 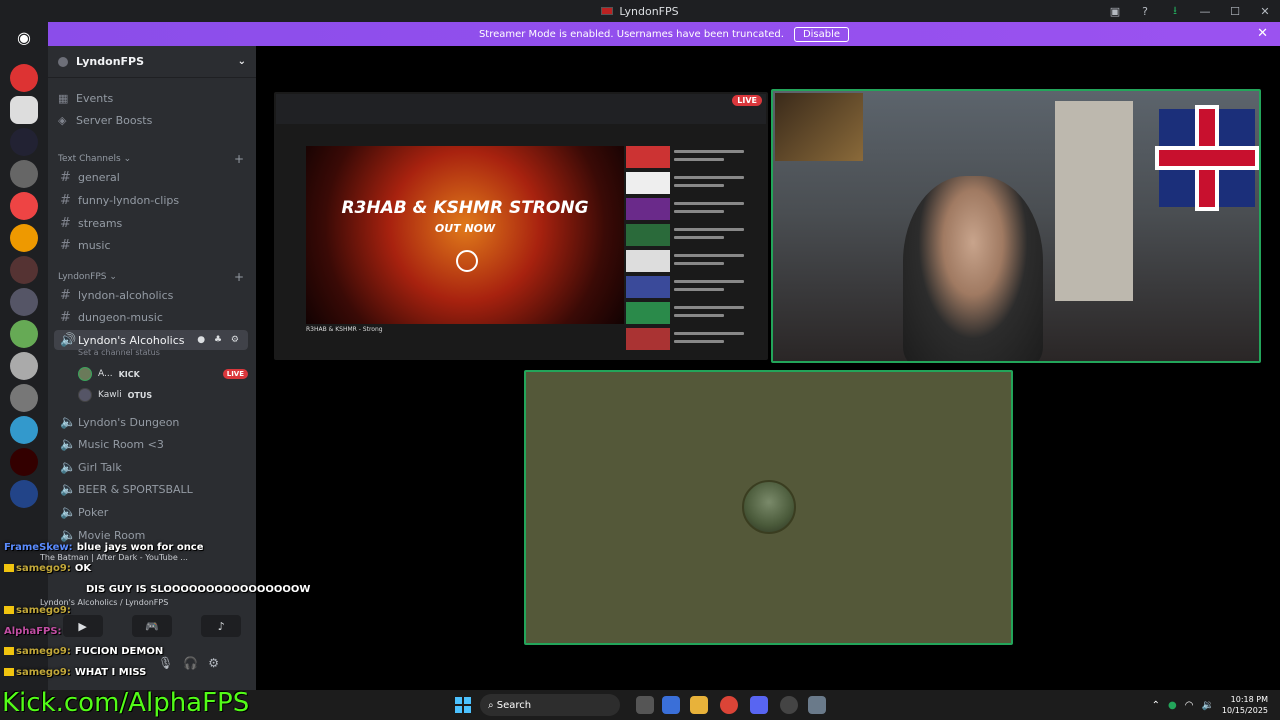 I want to click on channel-dungeon-music: # dungeon-music, so click(x=151, y=317).